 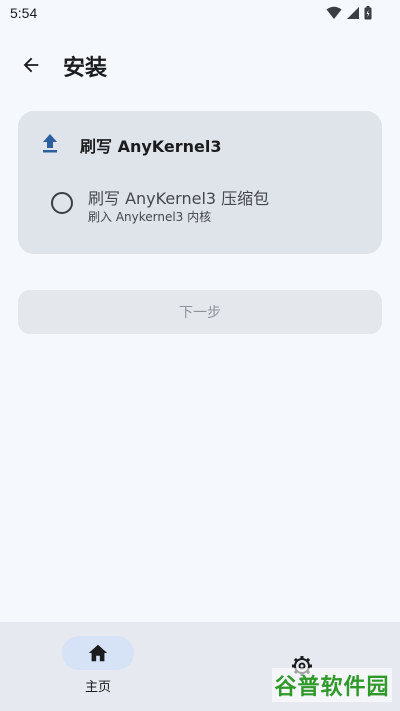 I want to click on home-icon, so click(x=98, y=653).